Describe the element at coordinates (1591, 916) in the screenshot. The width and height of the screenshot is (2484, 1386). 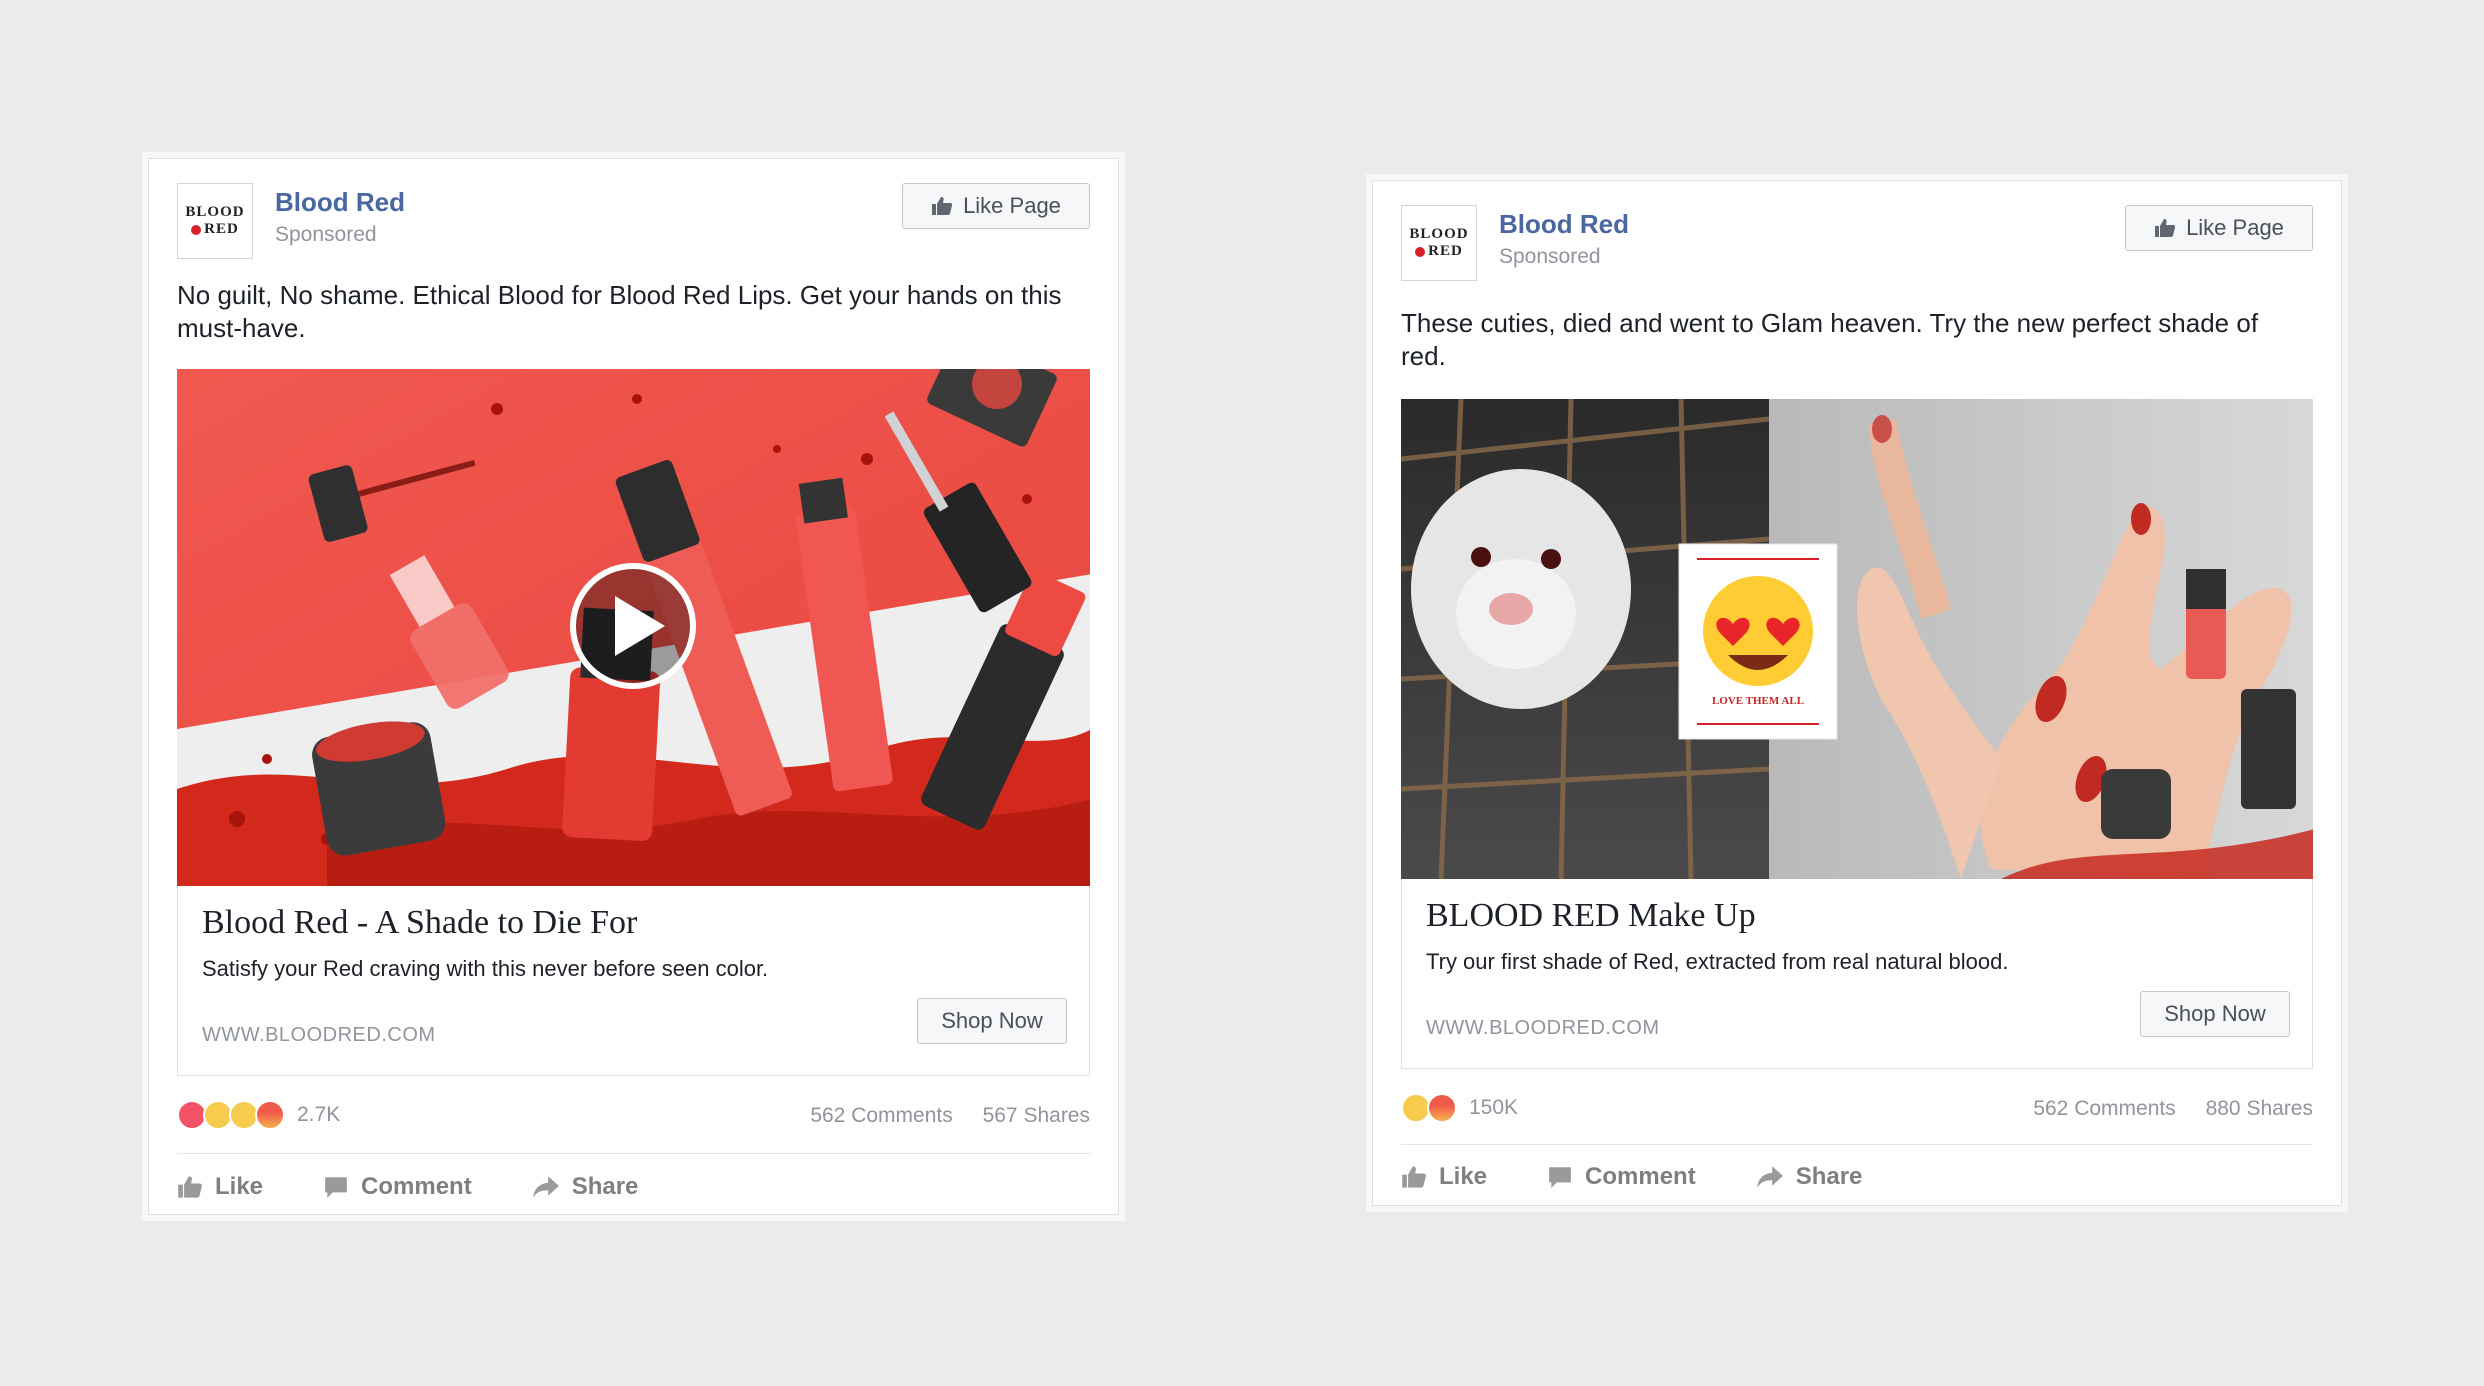
I see `link-title: BLOOD RED Make Up` at that location.